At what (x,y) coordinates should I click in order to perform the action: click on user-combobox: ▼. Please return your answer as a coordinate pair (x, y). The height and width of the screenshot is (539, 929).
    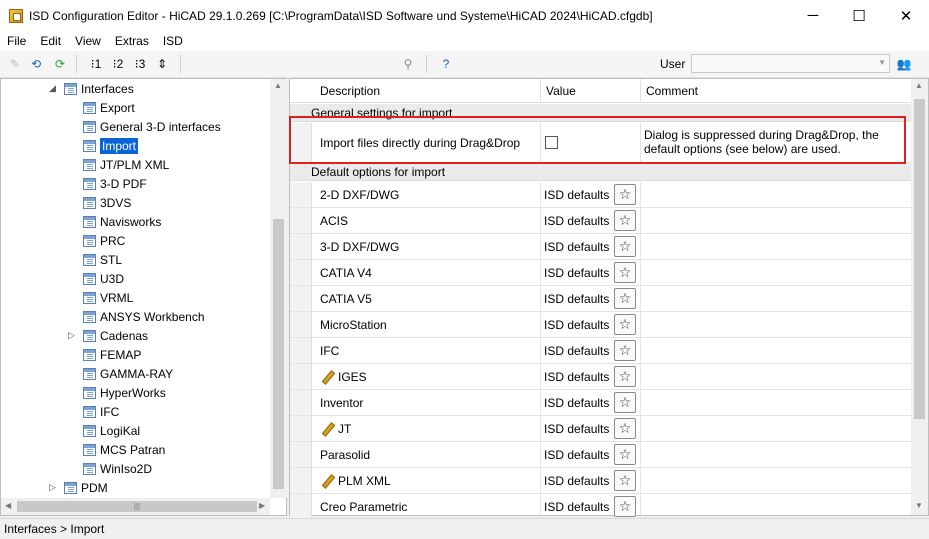
    Looking at the image, I should click on (790, 63).